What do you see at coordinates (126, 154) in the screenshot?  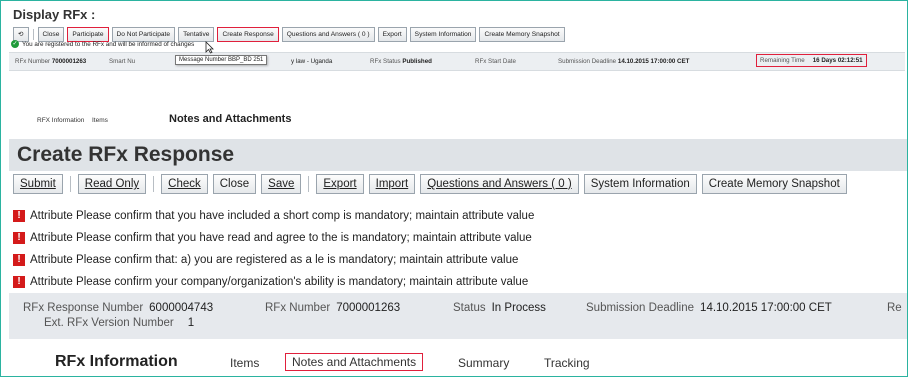 I see `create-response-title: Create RFx Response` at bounding box center [126, 154].